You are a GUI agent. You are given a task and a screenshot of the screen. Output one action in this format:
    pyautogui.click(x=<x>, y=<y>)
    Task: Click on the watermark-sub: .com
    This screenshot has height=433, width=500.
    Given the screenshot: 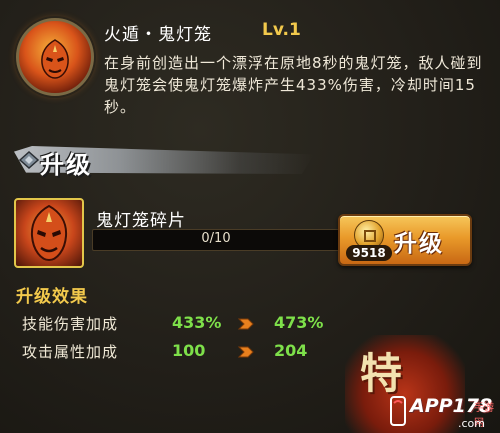 What is the action you would take?
    pyautogui.click(x=471, y=423)
    